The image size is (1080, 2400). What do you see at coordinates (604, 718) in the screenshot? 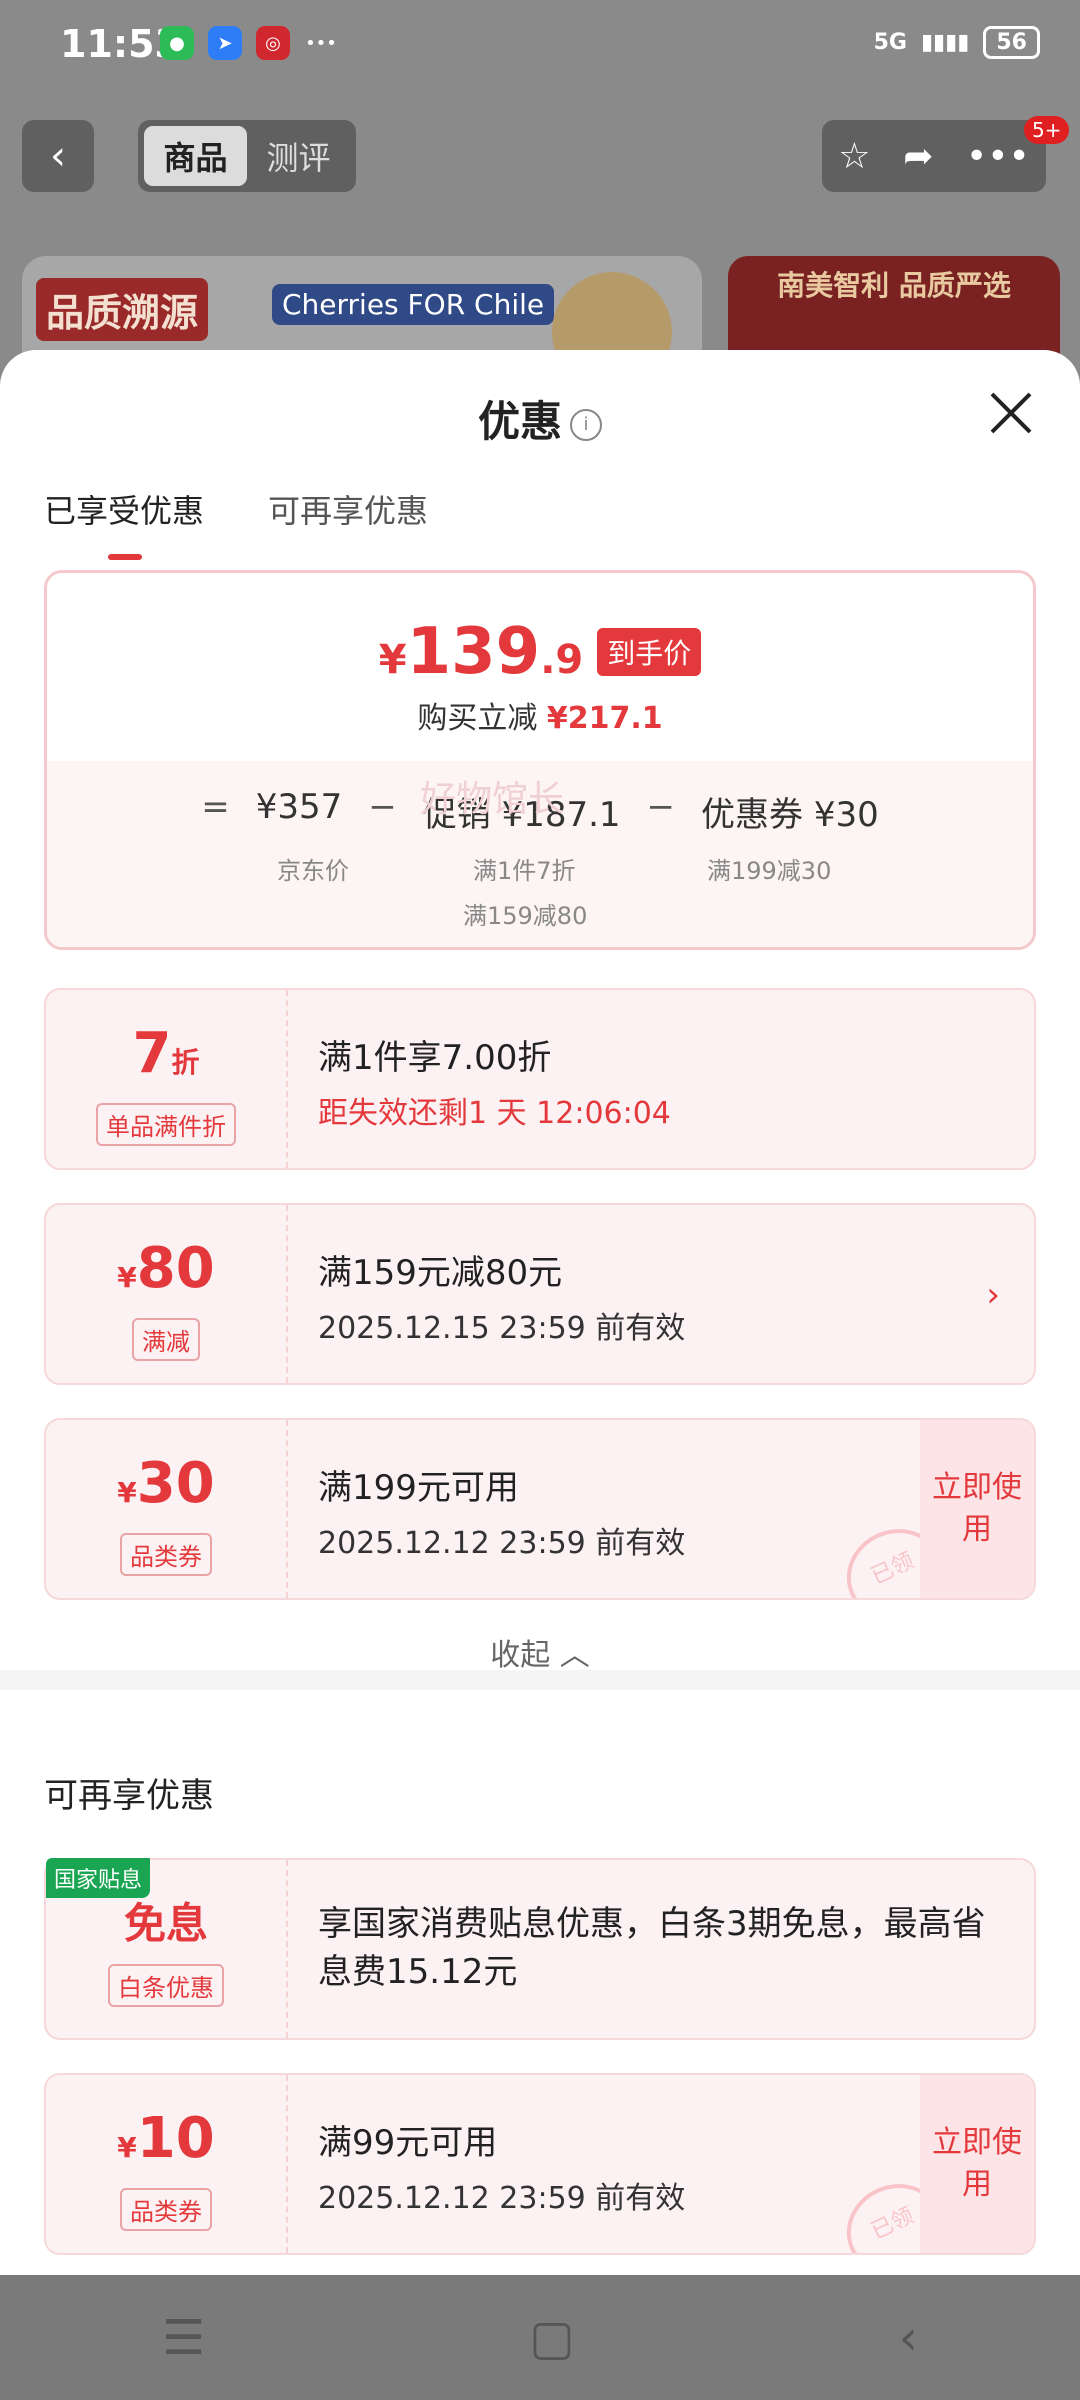
I see `reduction-value: ¥217.1` at bounding box center [604, 718].